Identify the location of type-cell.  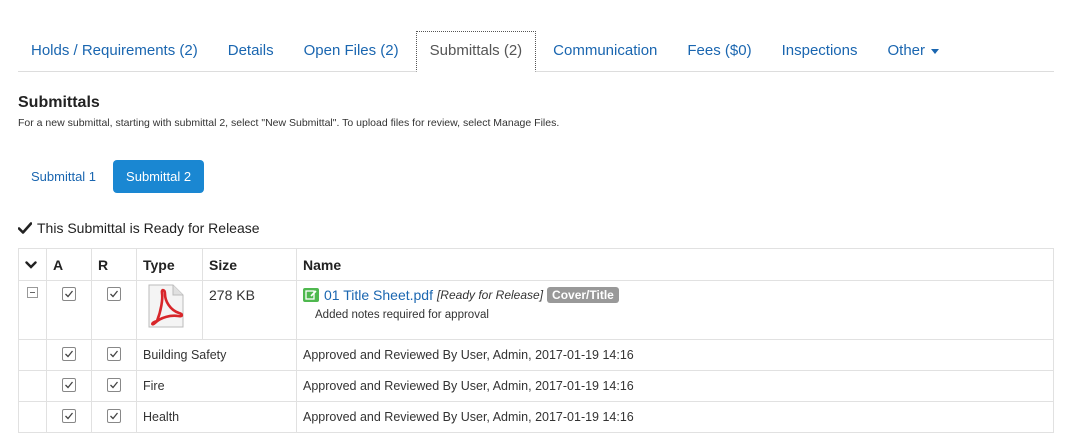
(169, 310).